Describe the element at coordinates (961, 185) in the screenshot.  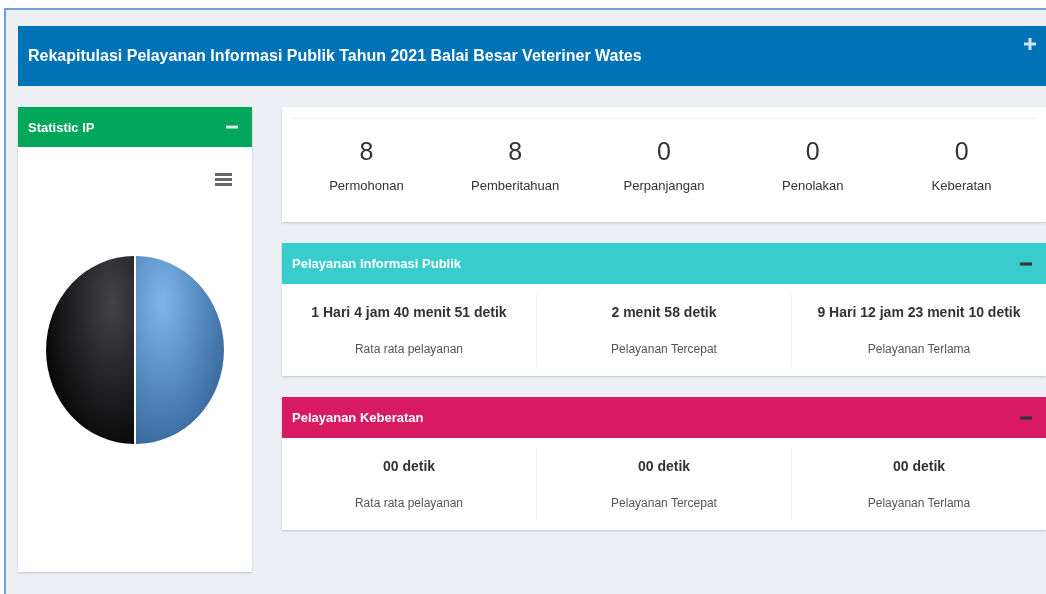
I see `count-label: Keberatan` at that location.